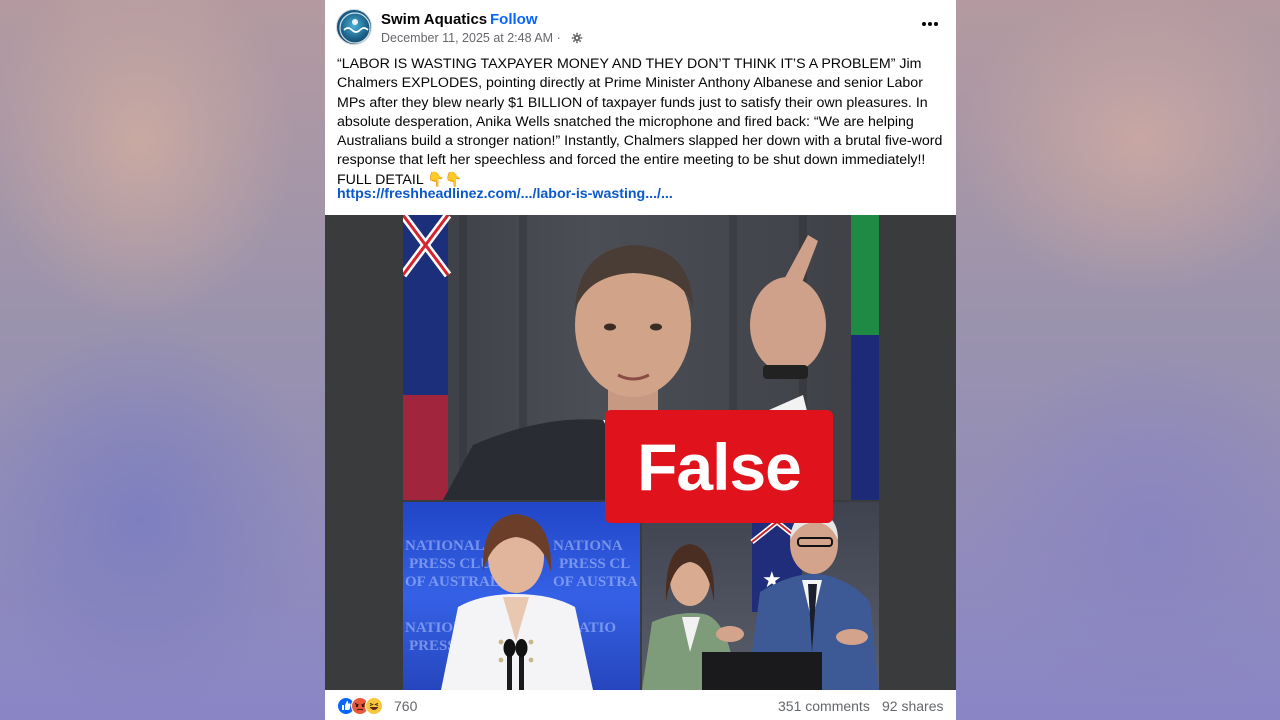 Image resolution: width=1280 pixels, height=720 pixels. I want to click on reaction-count: 760, so click(405, 706).